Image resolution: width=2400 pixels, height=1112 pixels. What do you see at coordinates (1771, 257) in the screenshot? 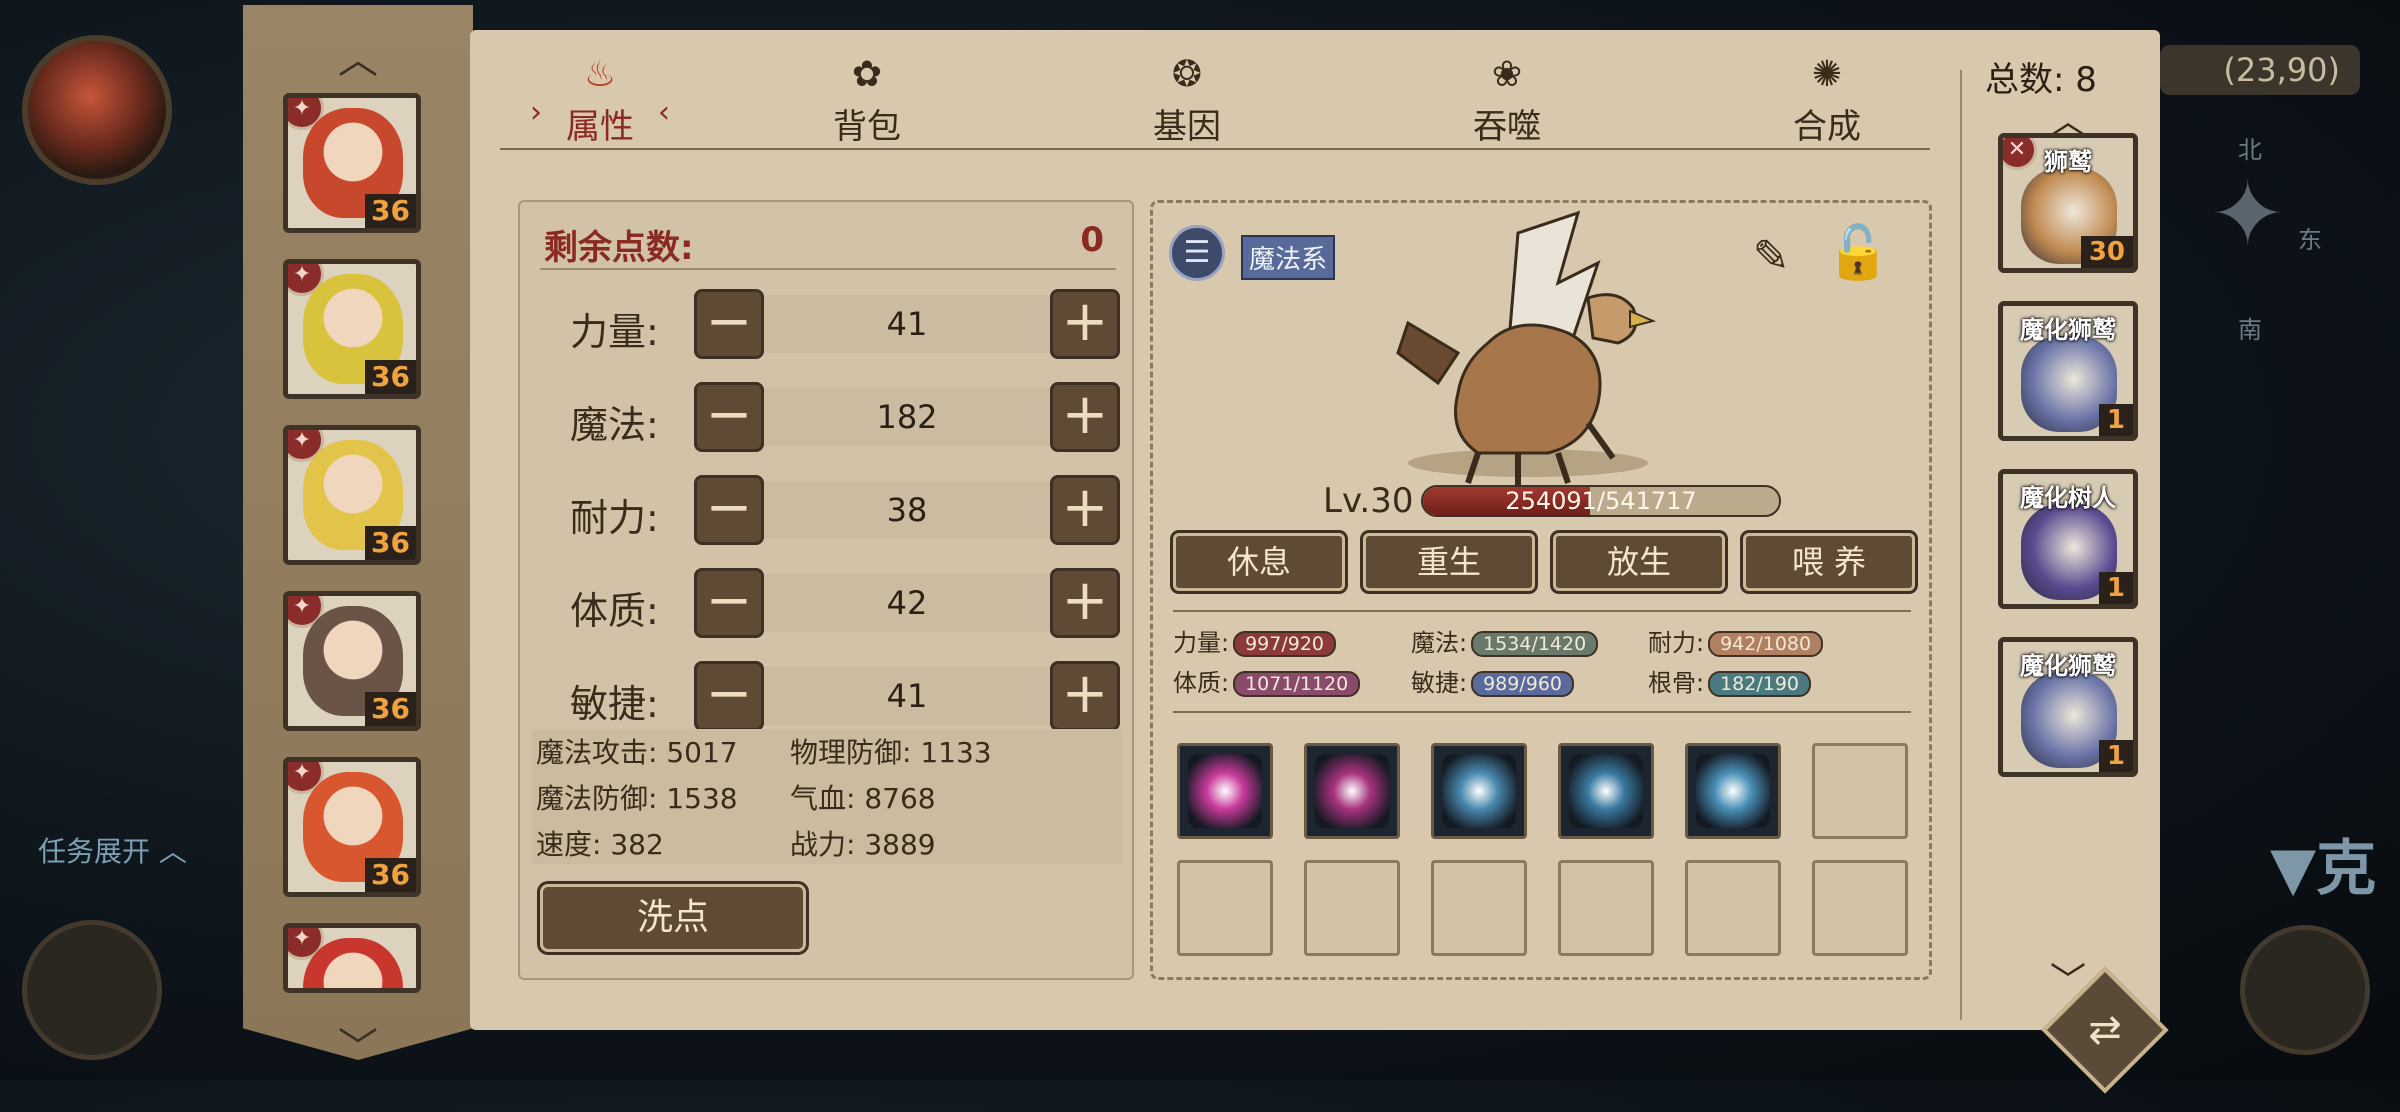
I see `rename-feather-icon: ✎` at bounding box center [1771, 257].